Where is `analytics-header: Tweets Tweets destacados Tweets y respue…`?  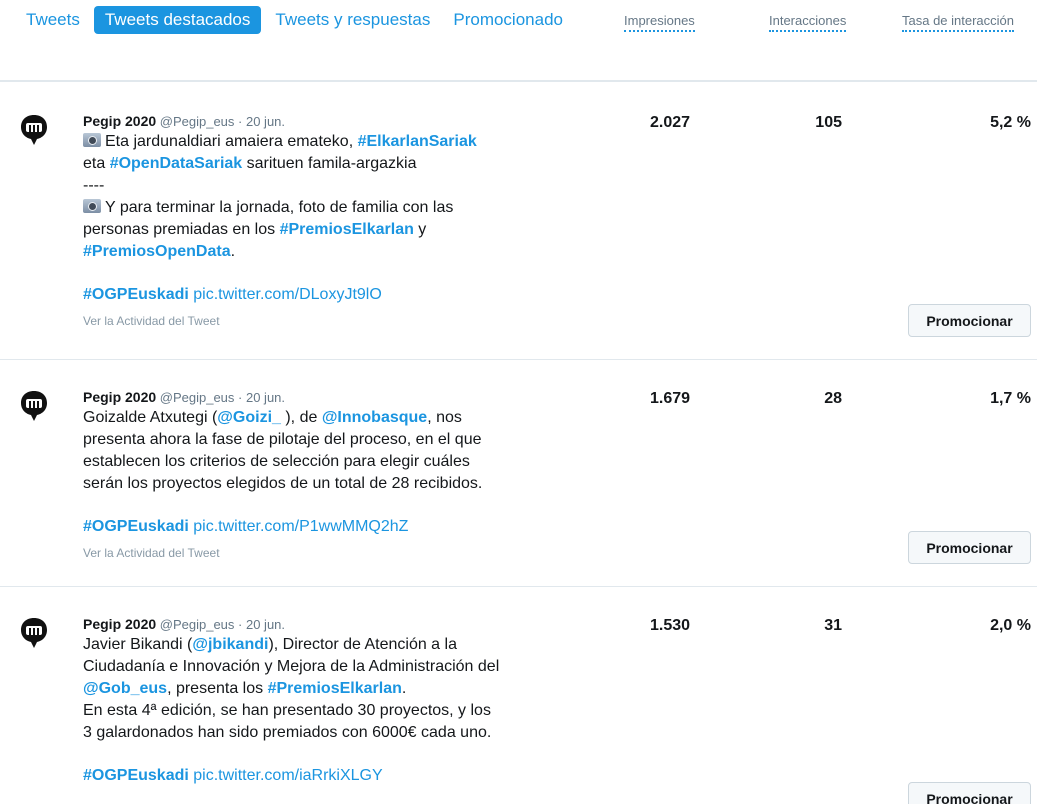 analytics-header: Tweets Tweets destacados Tweets y respue… is located at coordinates (518, 41).